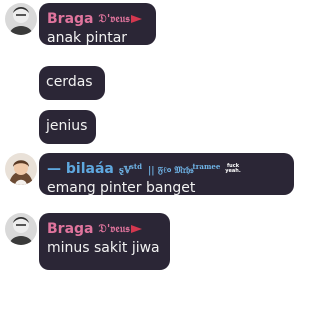 This screenshot has width=320, height=320. I want to click on message-text: minus sakit jiwa, so click(103, 248).